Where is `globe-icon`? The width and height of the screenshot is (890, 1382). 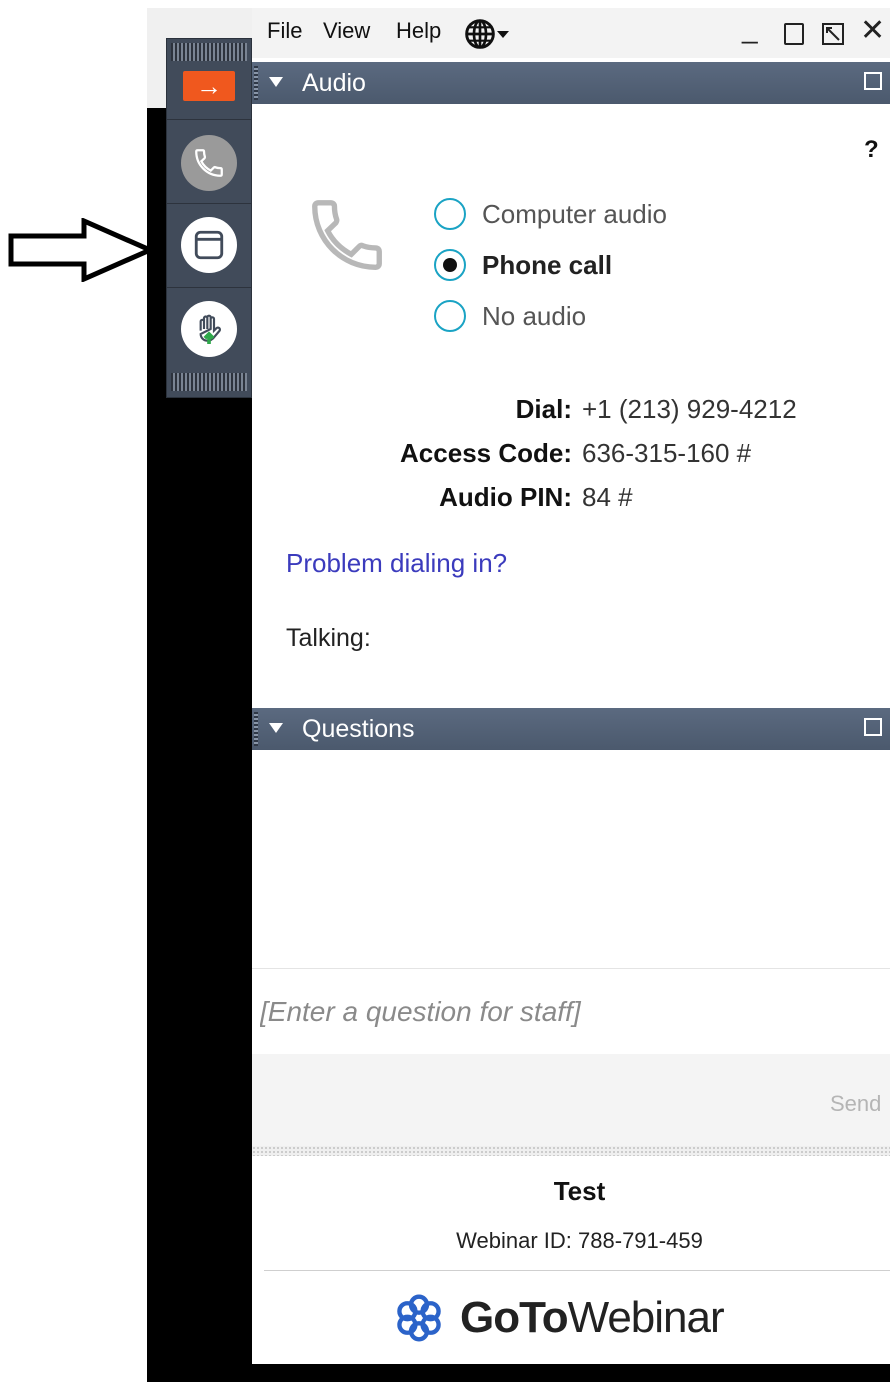
globe-icon is located at coordinates (480, 34).